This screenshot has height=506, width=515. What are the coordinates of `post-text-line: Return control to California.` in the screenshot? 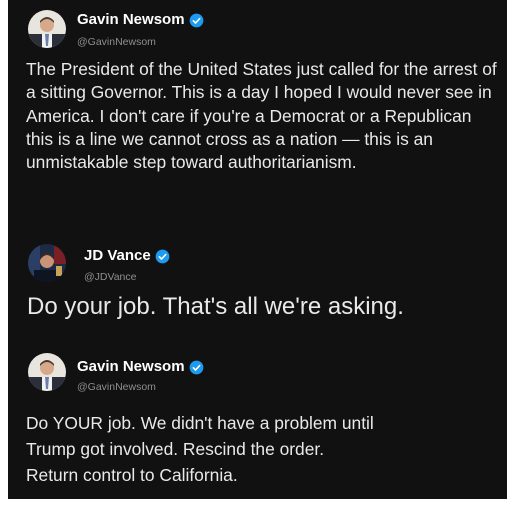 It's located at (132, 475).